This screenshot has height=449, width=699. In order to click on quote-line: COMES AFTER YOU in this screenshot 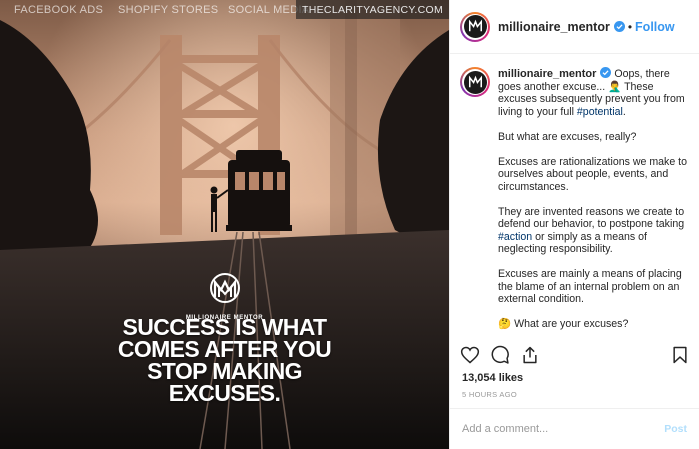, I will do `click(224, 349)`.